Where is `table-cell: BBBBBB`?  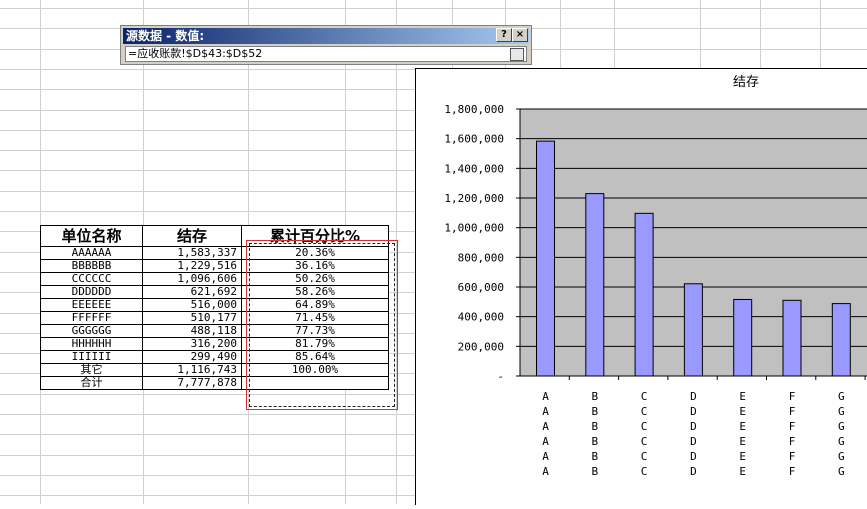
table-cell: BBBBBB is located at coordinates (91, 266).